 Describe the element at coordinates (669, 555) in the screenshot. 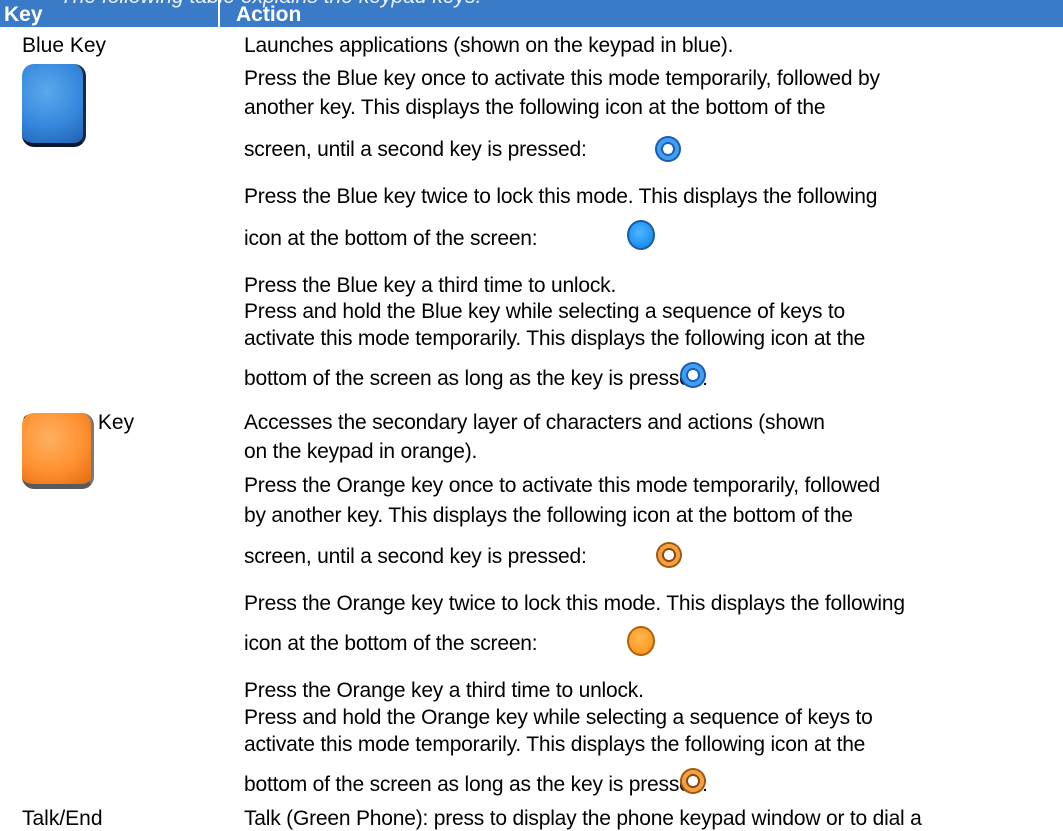

I see `orange-temporary-mode-icon` at that location.